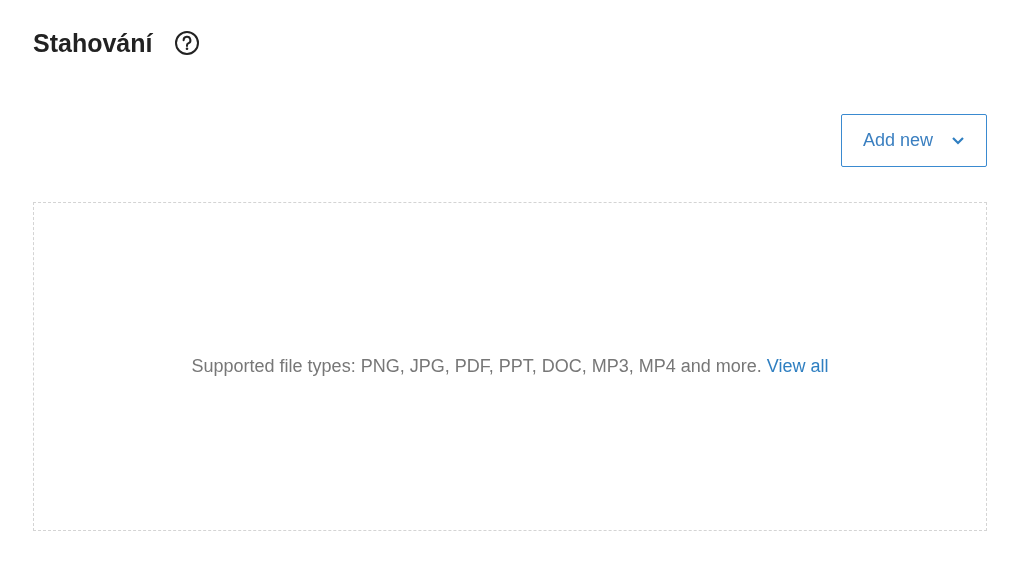 This screenshot has width=1024, height=561. I want to click on add-new-button: Add new, so click(914, 140).